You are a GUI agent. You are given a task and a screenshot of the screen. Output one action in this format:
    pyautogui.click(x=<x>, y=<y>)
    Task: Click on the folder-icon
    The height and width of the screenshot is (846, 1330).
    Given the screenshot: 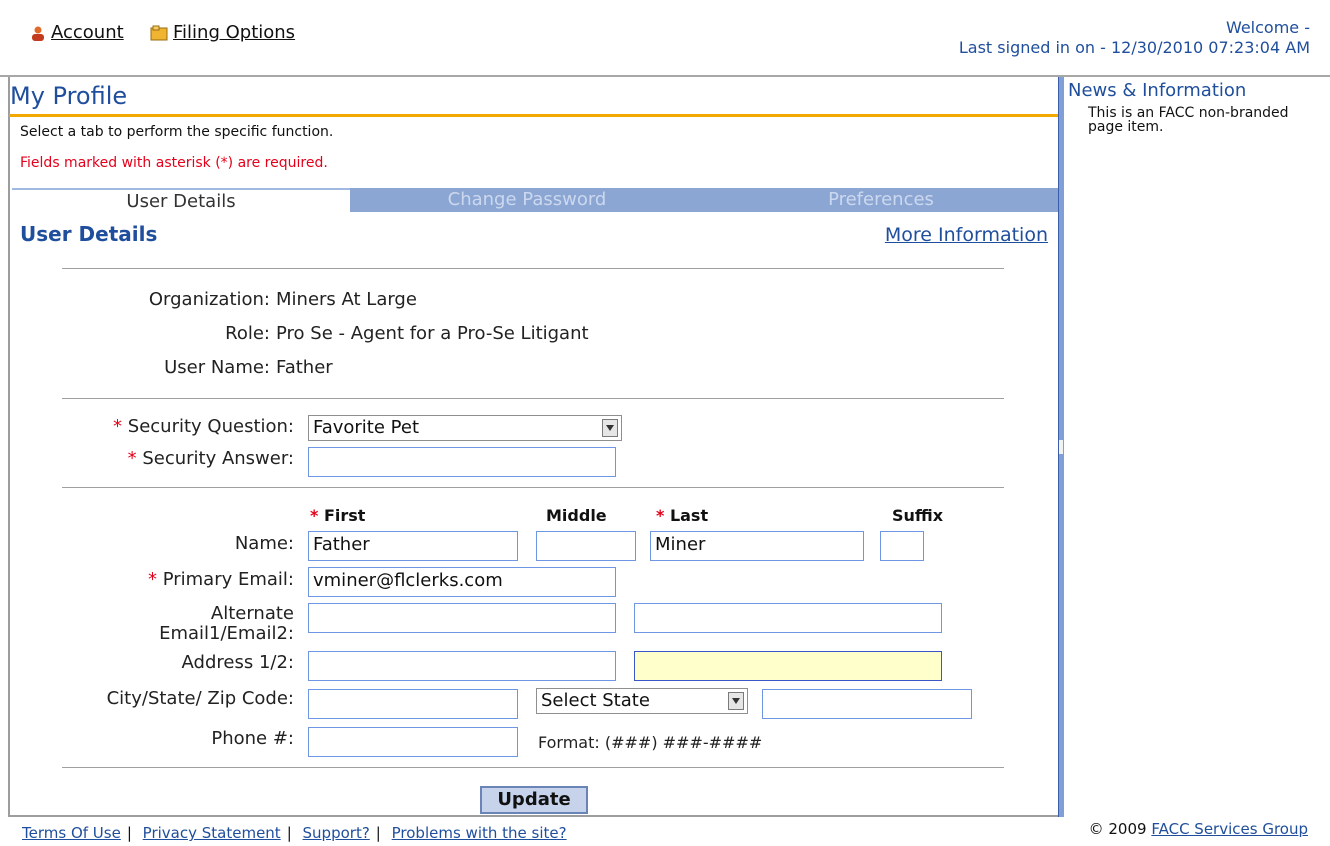 What is the action you would take?
    pyautogui.click(x=159, y=32)
    